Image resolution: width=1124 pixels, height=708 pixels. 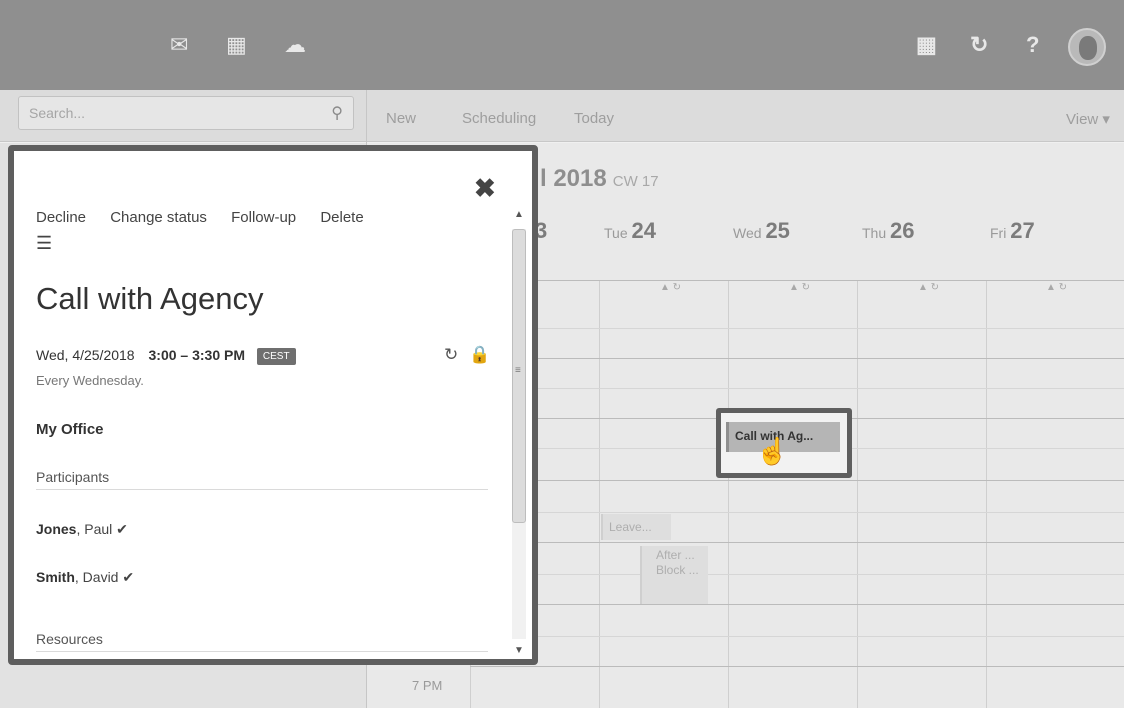 What do you see at coordinates (573, 178) in the screenshot?
I see `calendar-month-year: l 2018` at bounding box center [573, 178].